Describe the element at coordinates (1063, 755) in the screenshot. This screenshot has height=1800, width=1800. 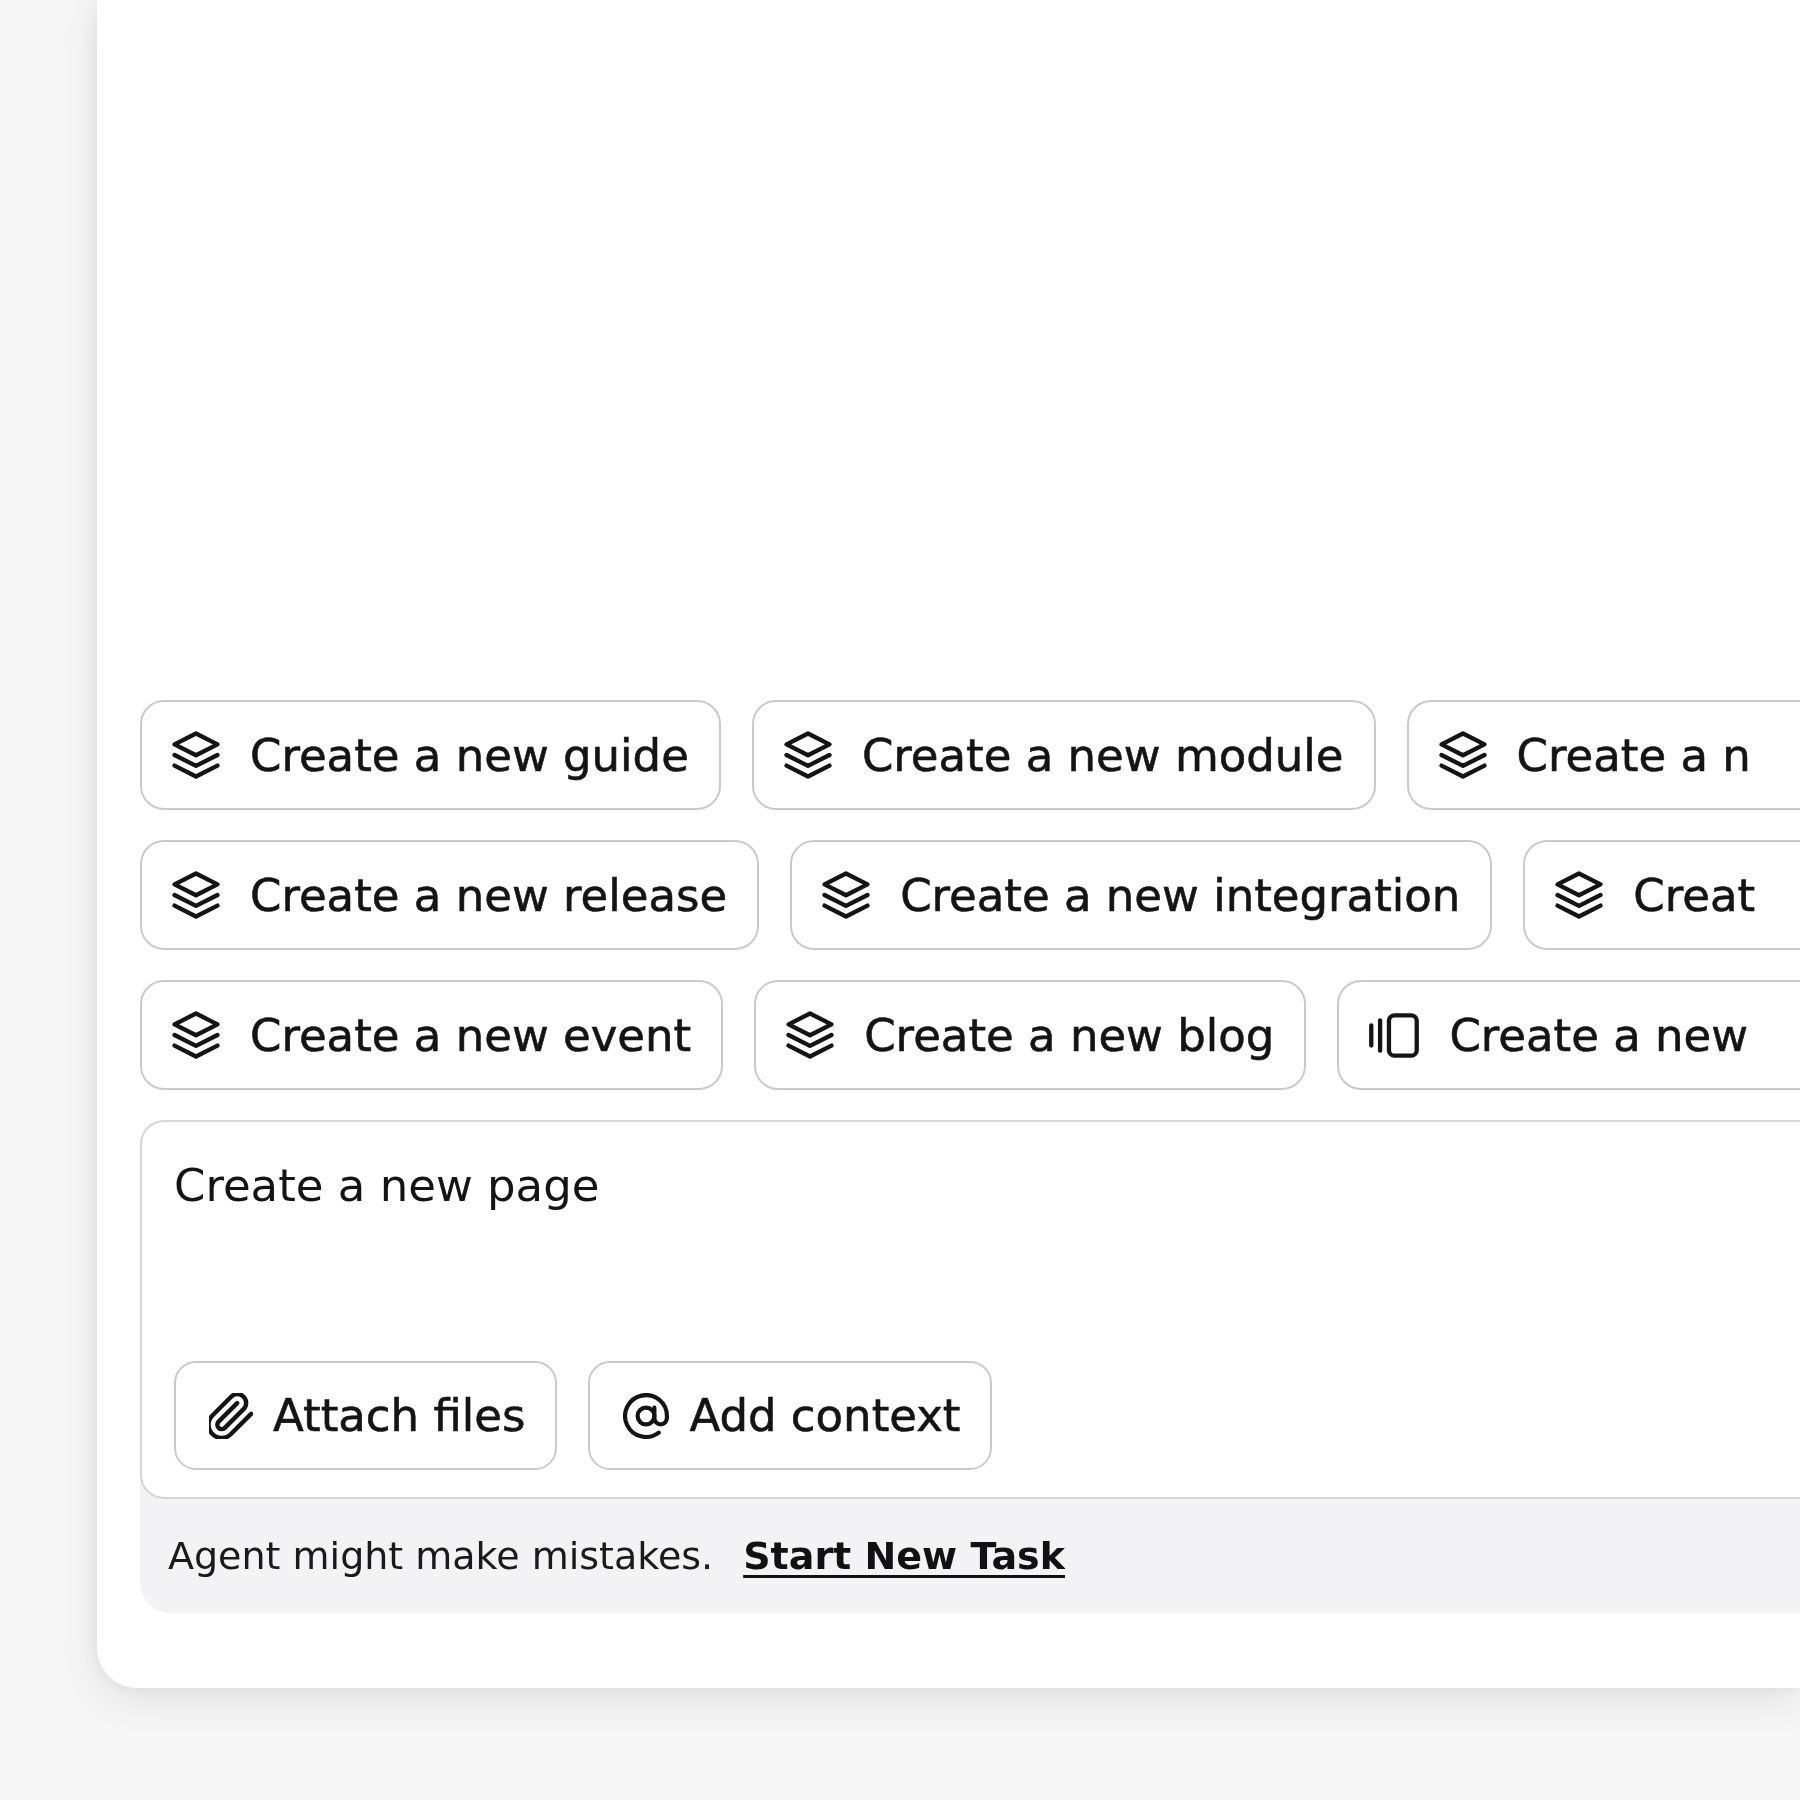
I see `suggestion-chip: Create a new module` at that location.